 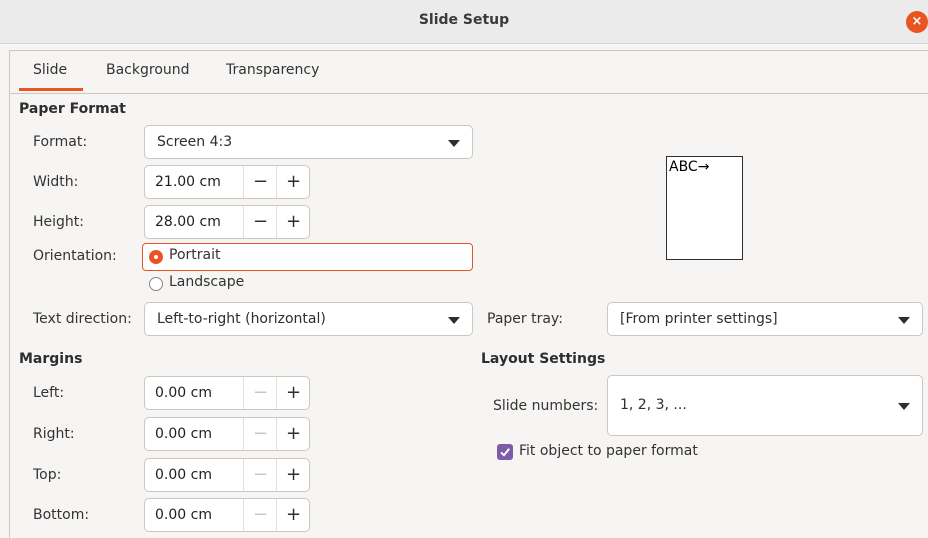 What do you see at coordinates (183, 475) in the screenshot?
I see `margin-top-value: 0.00 cm` at bounding box center [183, 475].